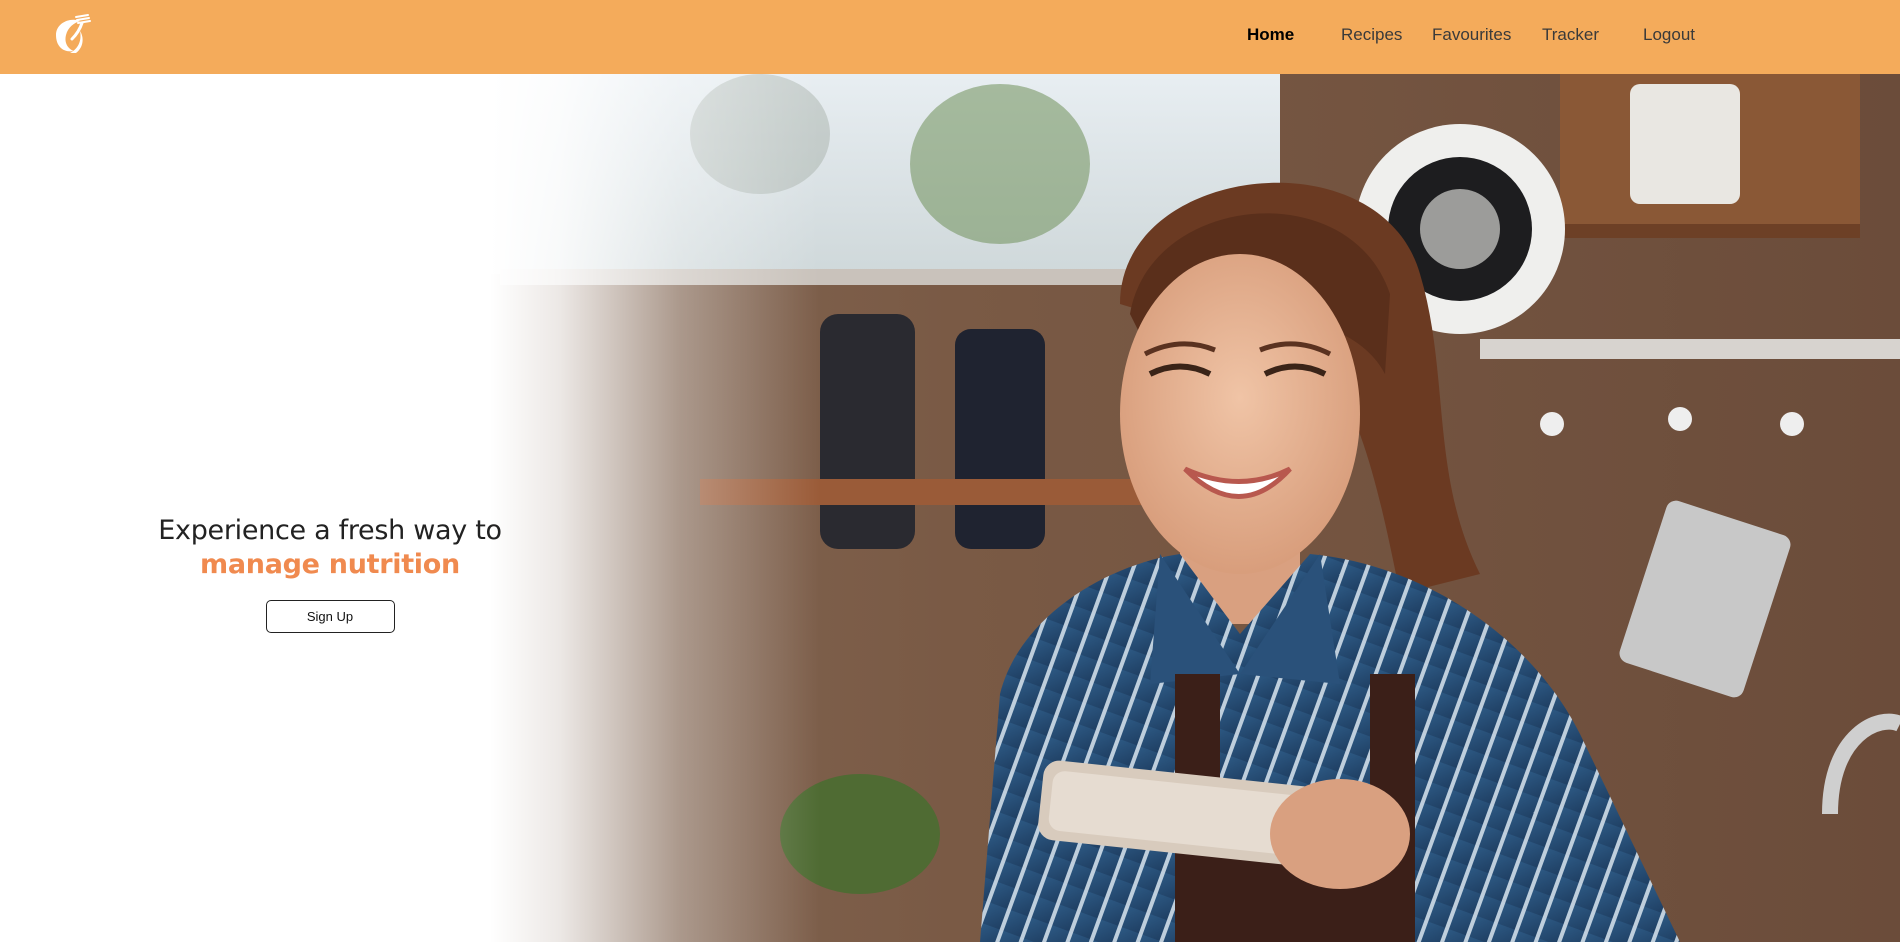 This screenshot has width=1900, height=942. Describe the element at coordinates (1471, 35) in the screenshot. I see `nav-favourites: Favourites` at that location.